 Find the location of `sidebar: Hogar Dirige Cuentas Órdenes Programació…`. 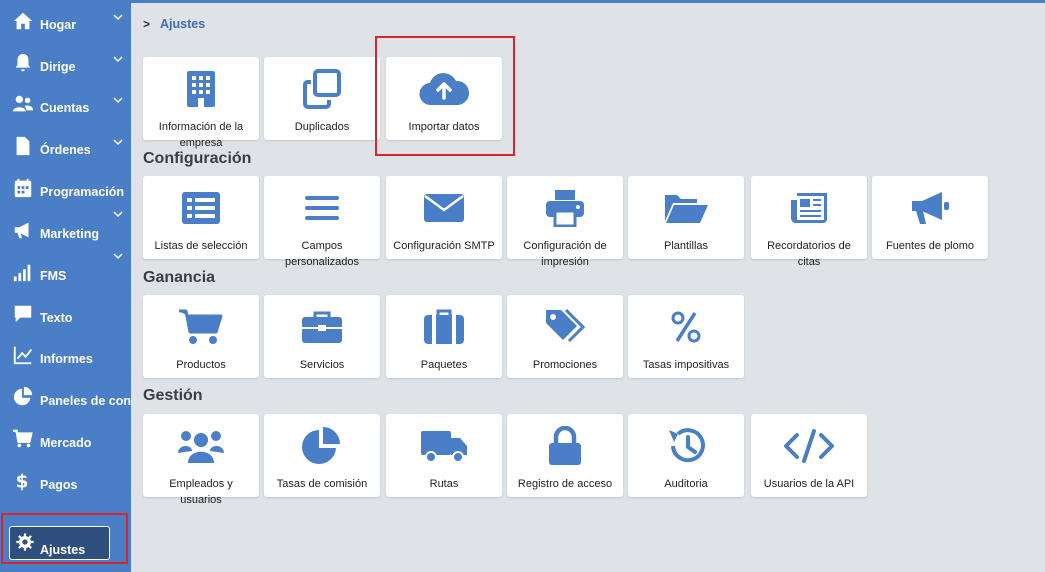

sidebar: Hogar Dirige Cuentas Órdenes Programació… is located at coordinates (65, 286).